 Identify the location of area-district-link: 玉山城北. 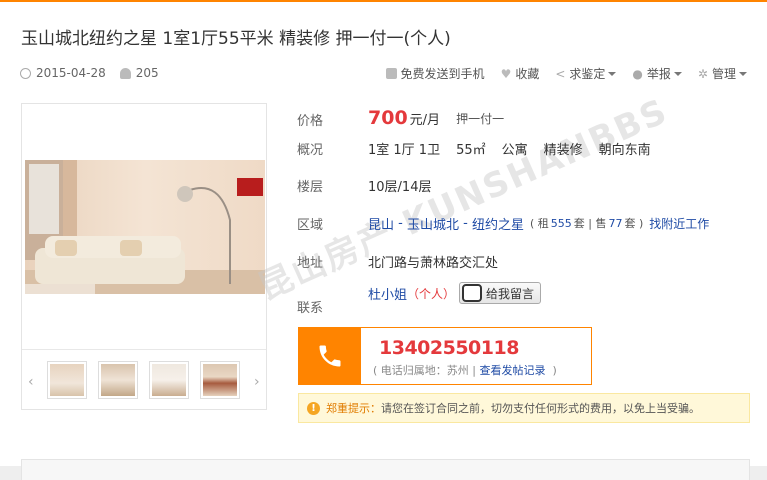
(433, 223).